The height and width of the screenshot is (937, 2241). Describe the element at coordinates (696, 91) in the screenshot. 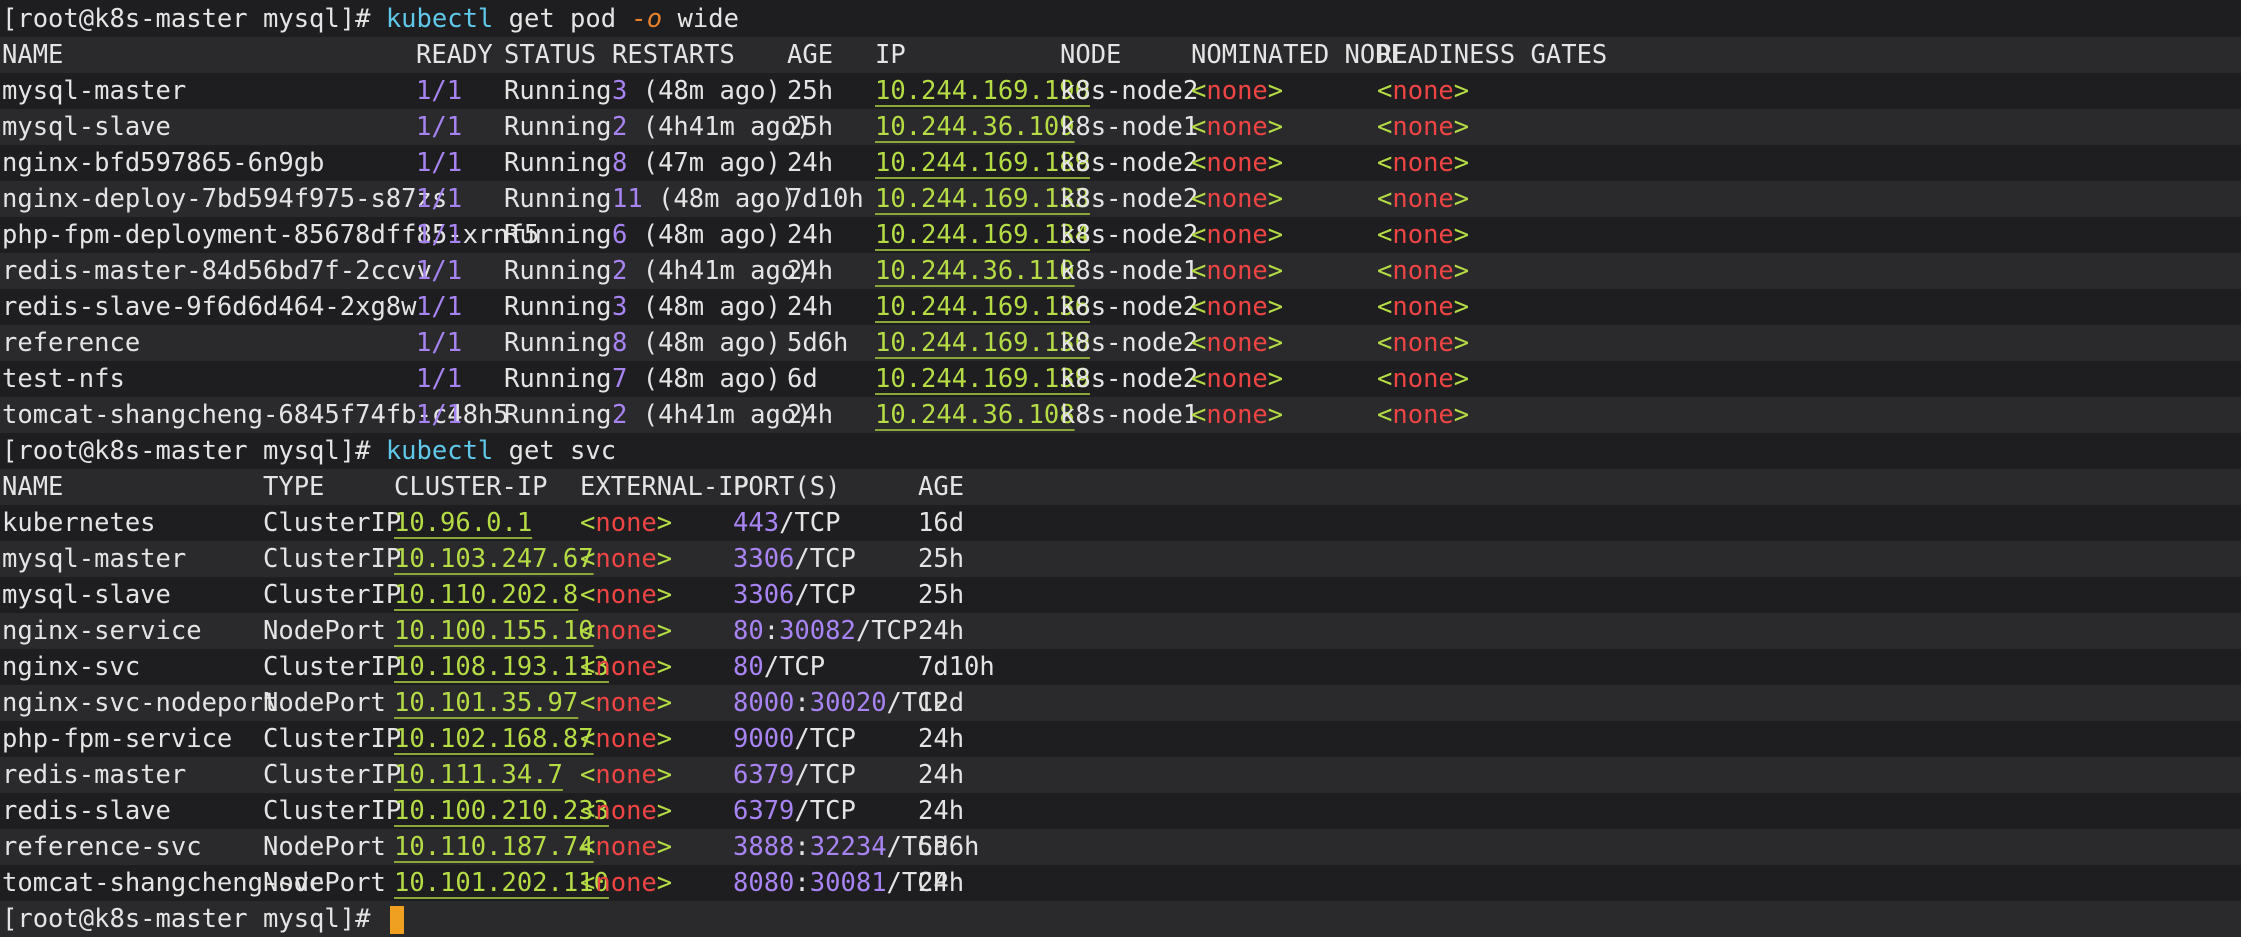

I see `pod-restarts: 3 (48m ago)` at that location.